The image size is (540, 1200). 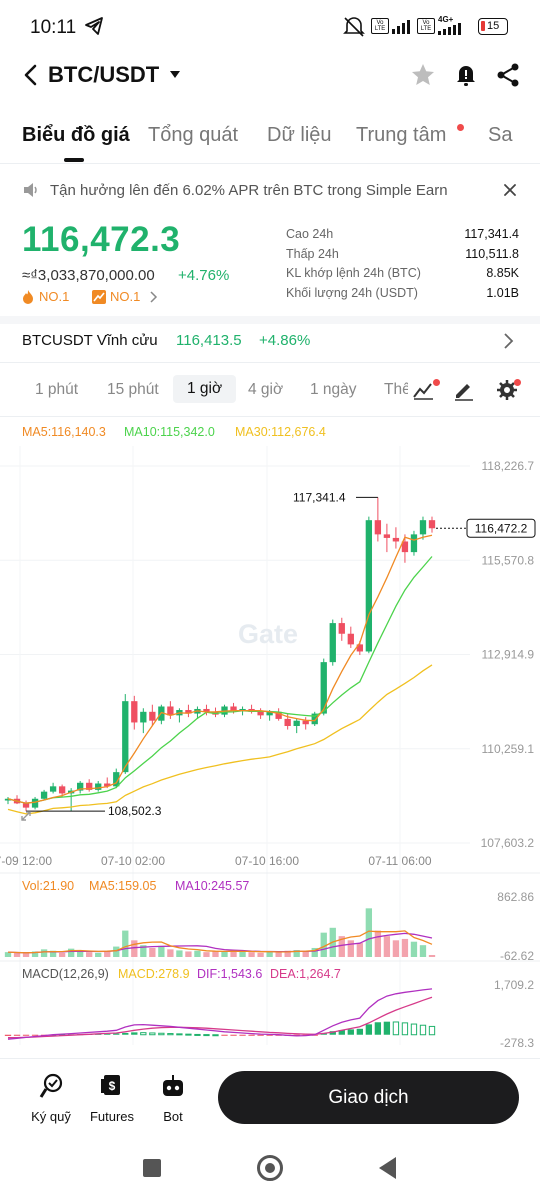 I want to click on interval-4h: 4 giờ, so click(x=265, y=390).